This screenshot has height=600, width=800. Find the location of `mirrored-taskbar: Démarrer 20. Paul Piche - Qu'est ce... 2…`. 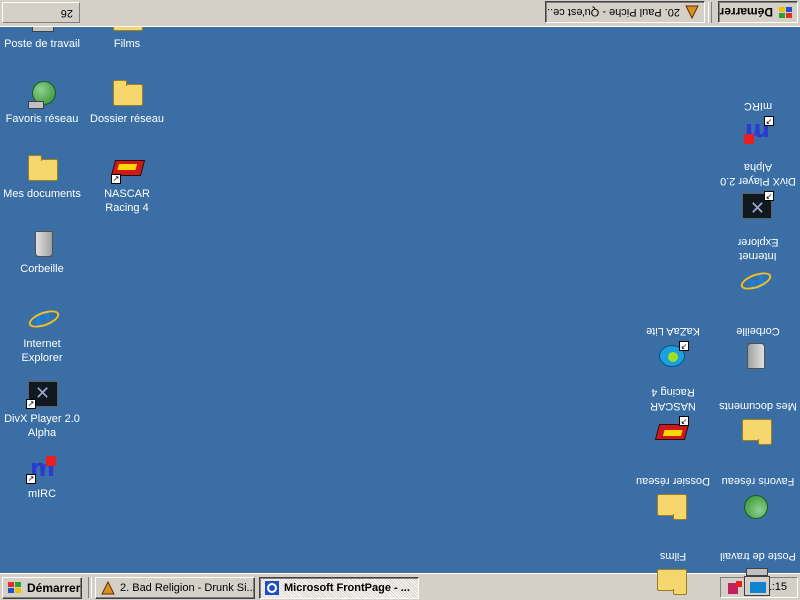

mirrored-taskbar: Démarrer 20. Paul Piche - Qu'est ce... 2… is located at coordinates (400, 13).